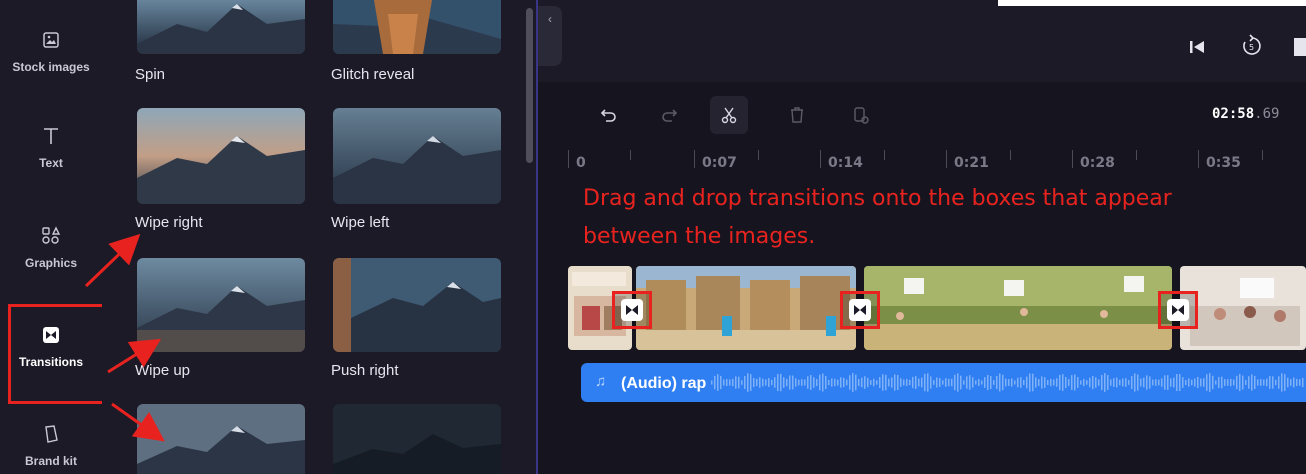 The image size is (1306, 474). I want to click on redo-icon, so click(670, 115).